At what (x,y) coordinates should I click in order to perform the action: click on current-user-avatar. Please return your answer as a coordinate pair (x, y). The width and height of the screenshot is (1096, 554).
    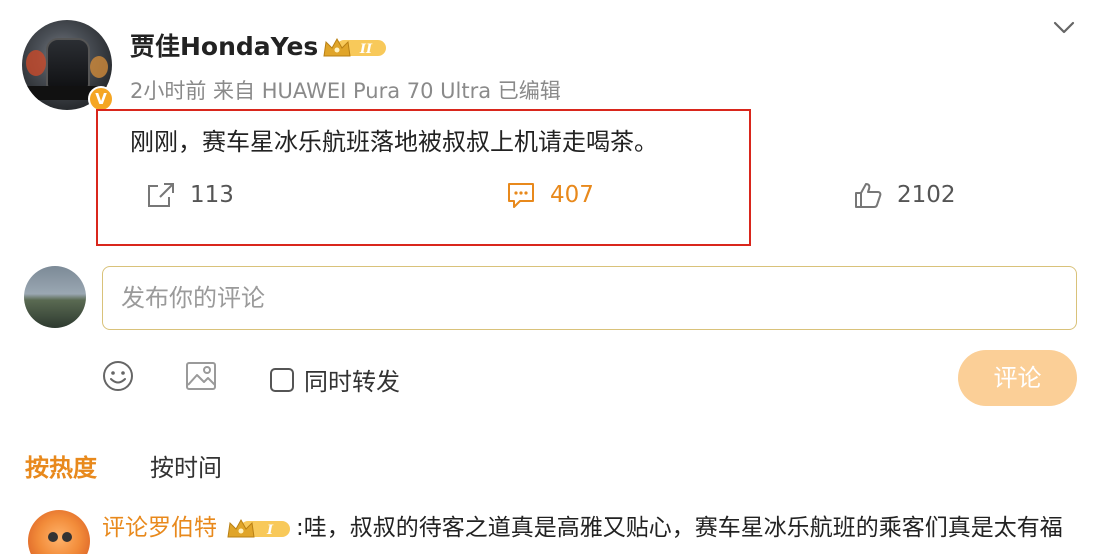
    Looking at the image, I should click on (55, 297).